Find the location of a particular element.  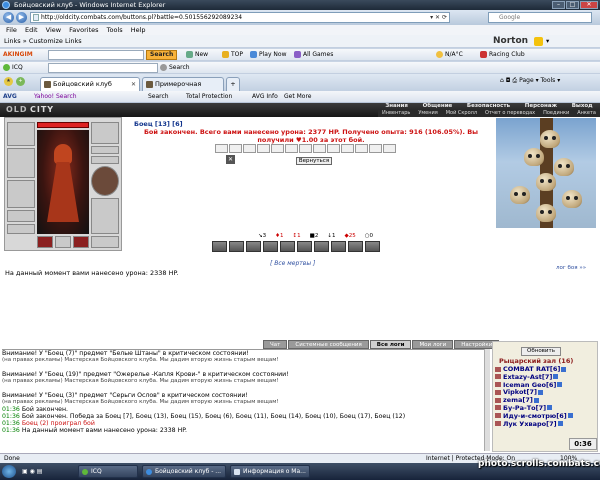

print-icon: ⎙ is located at coordinates (514, 80).